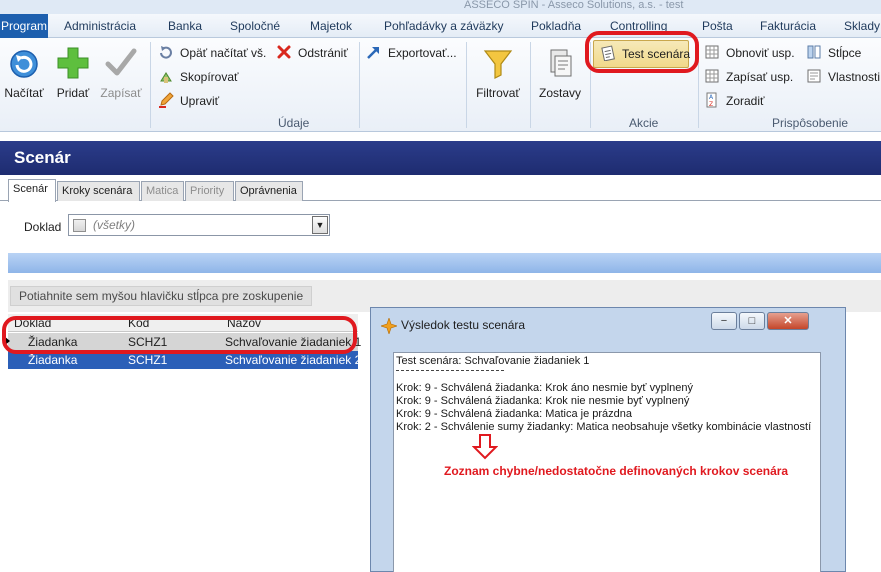  What do you see at coordinates (73, 63) in the screenshot?
I see `plus-icon` at bounding box center [73, 63].